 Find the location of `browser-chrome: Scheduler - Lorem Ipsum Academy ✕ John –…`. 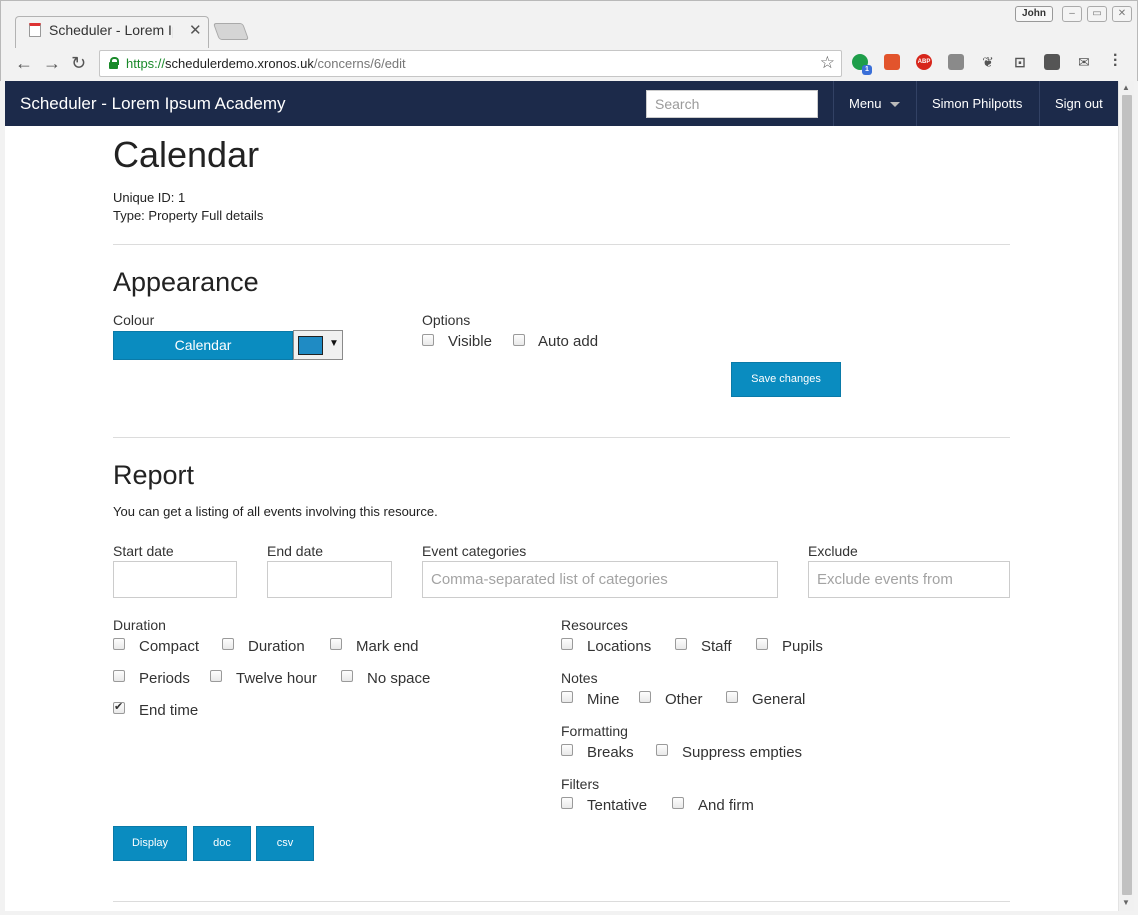

browser-chrome: Scheduler - Lorem Ipsum Academy ✕ John –… is located at coordinates (569, 40).